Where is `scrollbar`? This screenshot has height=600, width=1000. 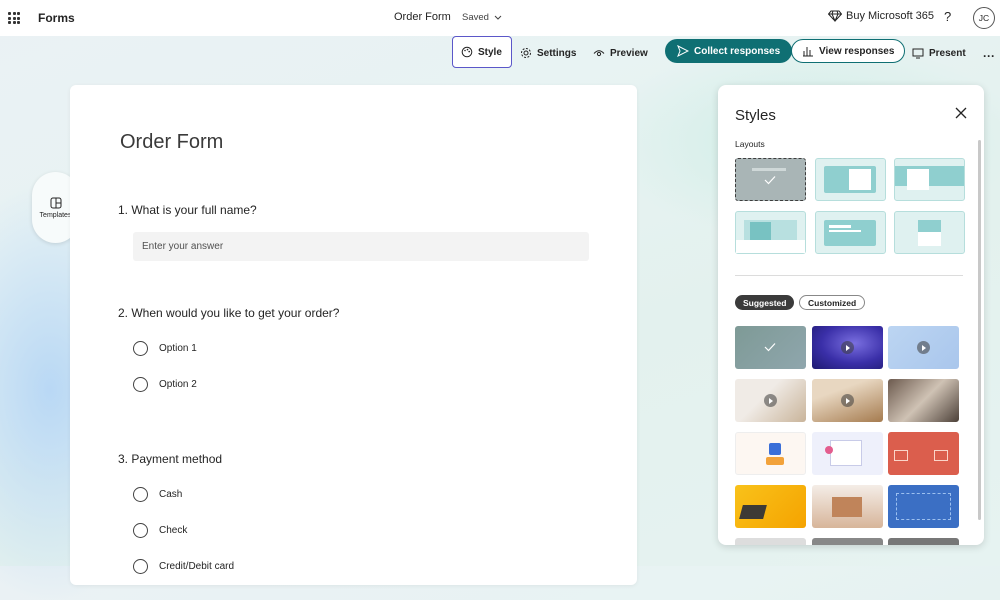
scrollbar is located at coordinates (979, 330).